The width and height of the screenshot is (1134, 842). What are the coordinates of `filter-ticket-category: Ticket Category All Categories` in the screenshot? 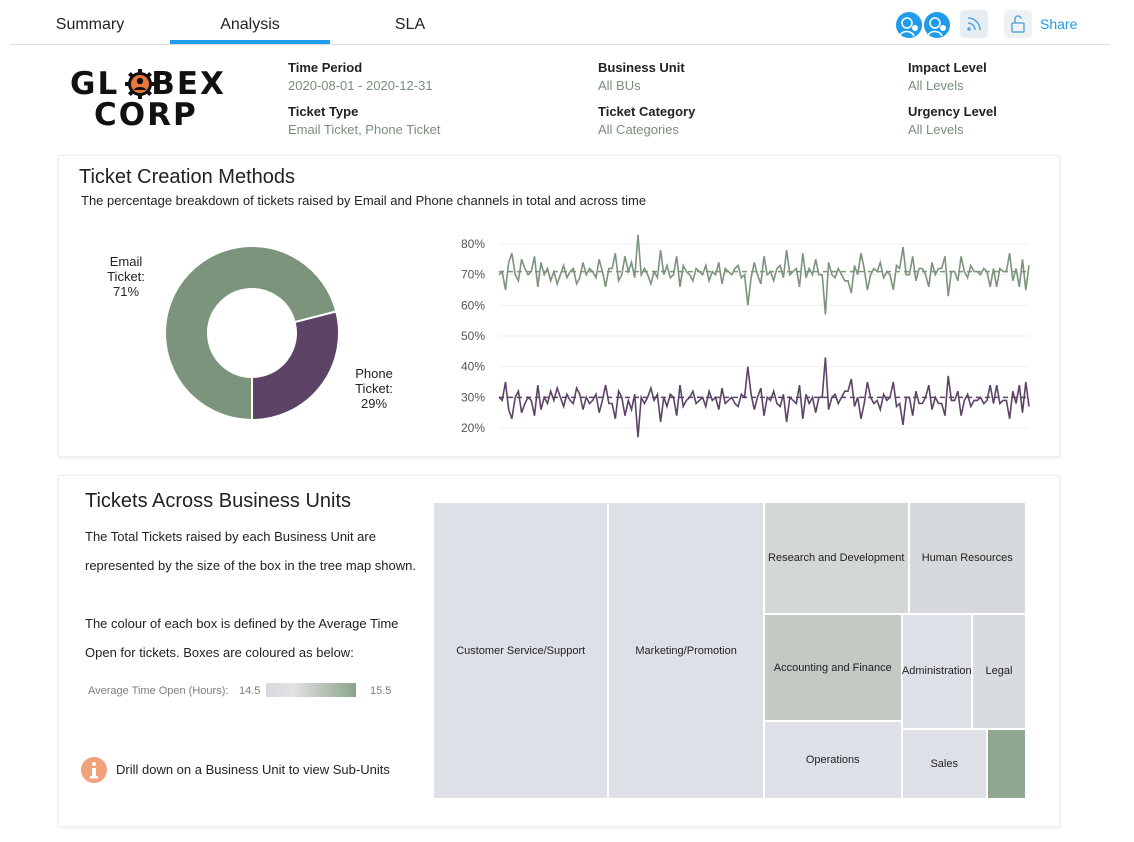 It's located at (646, 120).